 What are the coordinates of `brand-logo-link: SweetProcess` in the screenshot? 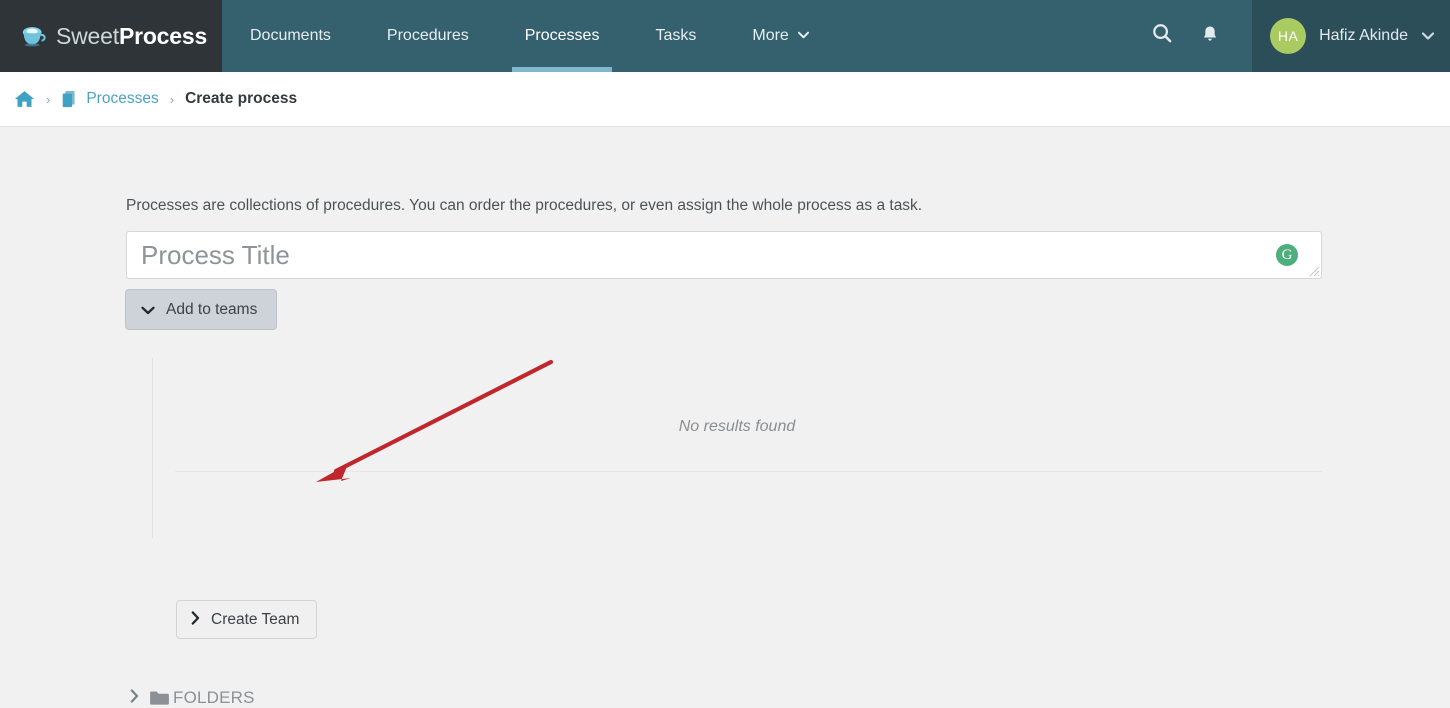 It's located at (111, 36).